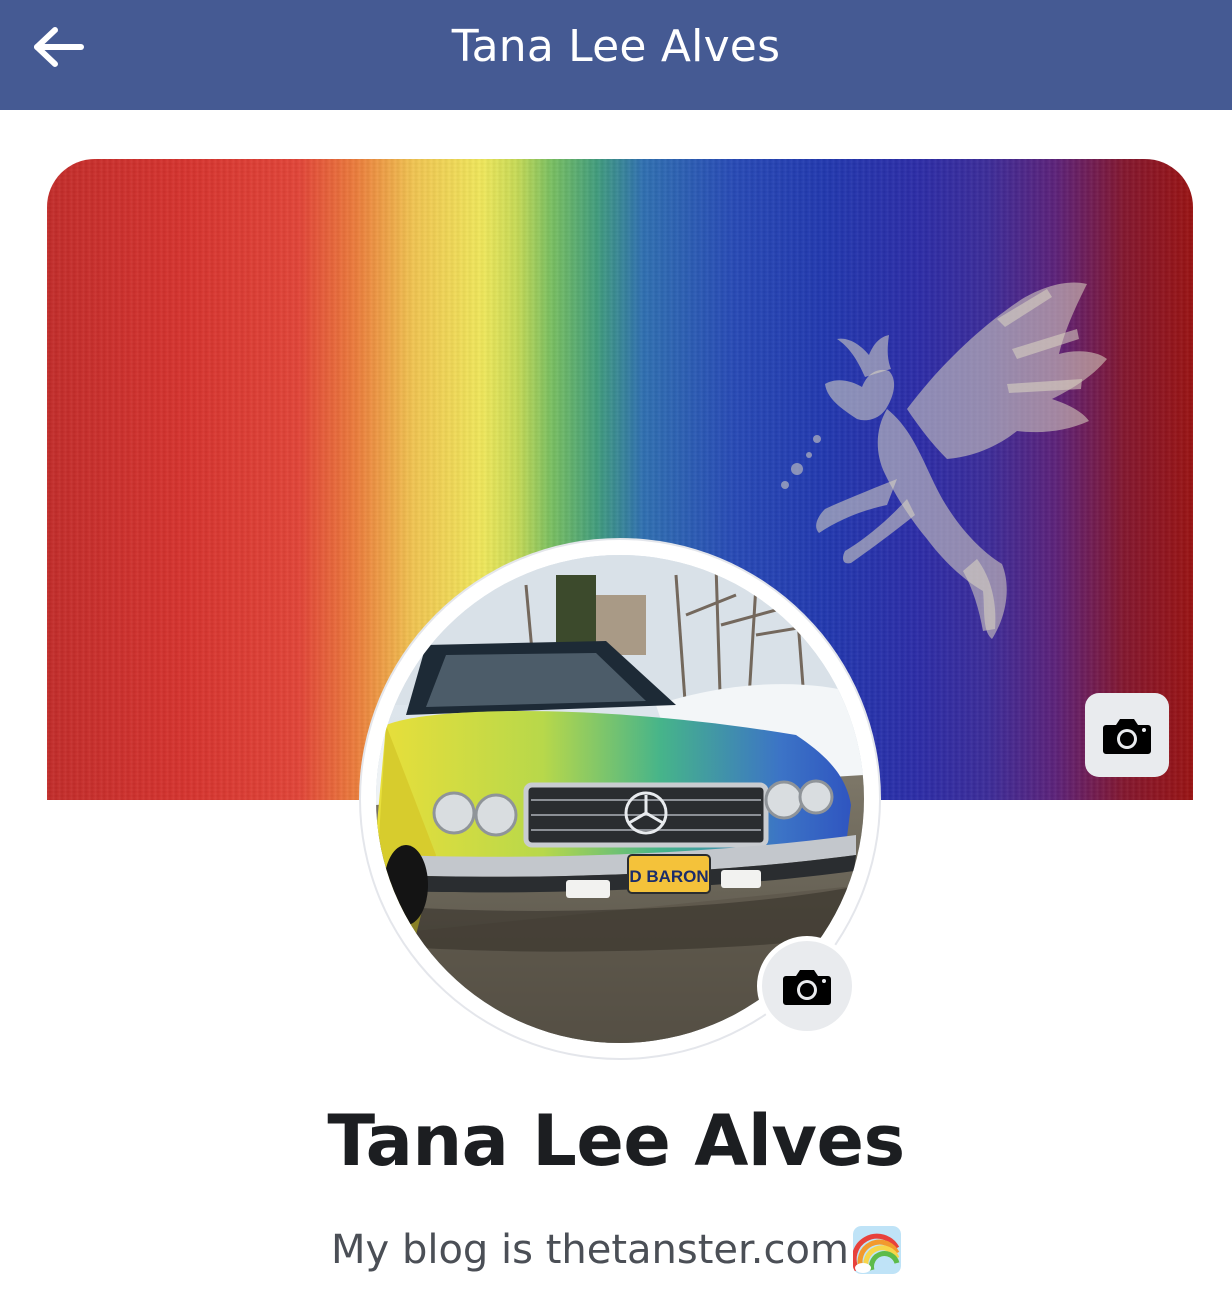  Describe the element at coordinates (616, 1141) in the screenshot. I see `profile-name: Tana Lee Alves` at that location.